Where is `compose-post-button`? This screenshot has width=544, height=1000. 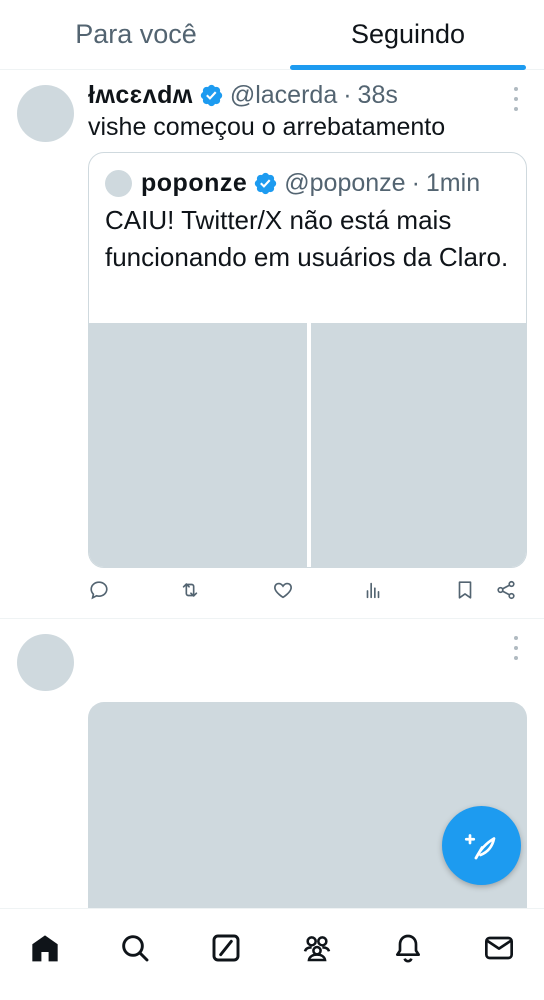
compose-post-button is located at coordinates (481, 845).